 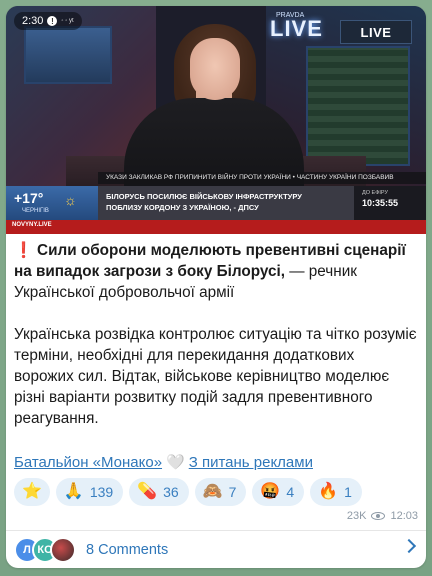 What do you see at coordinates (376, 32) in the screenshot?
I see `tv-channel-logo: LIVE` at bounding box center [376, 32].